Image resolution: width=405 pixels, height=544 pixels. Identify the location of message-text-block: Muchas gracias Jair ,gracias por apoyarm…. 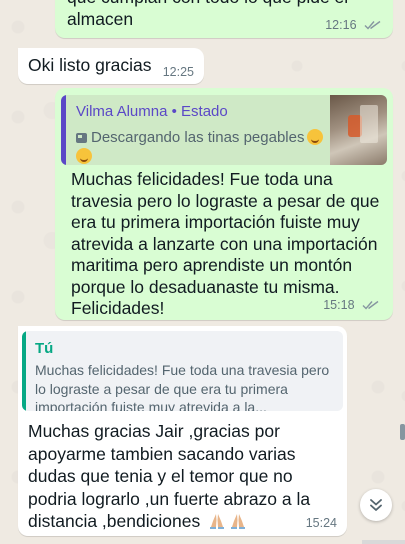
(173, 476).